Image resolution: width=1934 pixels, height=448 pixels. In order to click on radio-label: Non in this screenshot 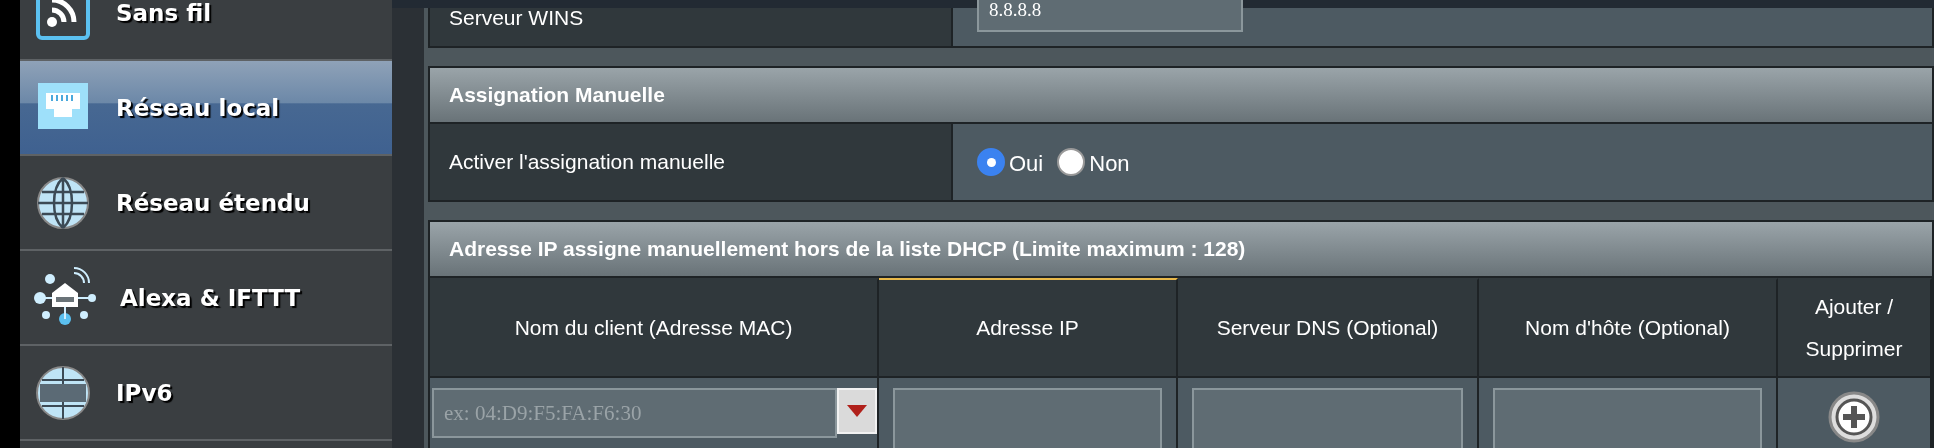, I will do `click(1109, 164)`.